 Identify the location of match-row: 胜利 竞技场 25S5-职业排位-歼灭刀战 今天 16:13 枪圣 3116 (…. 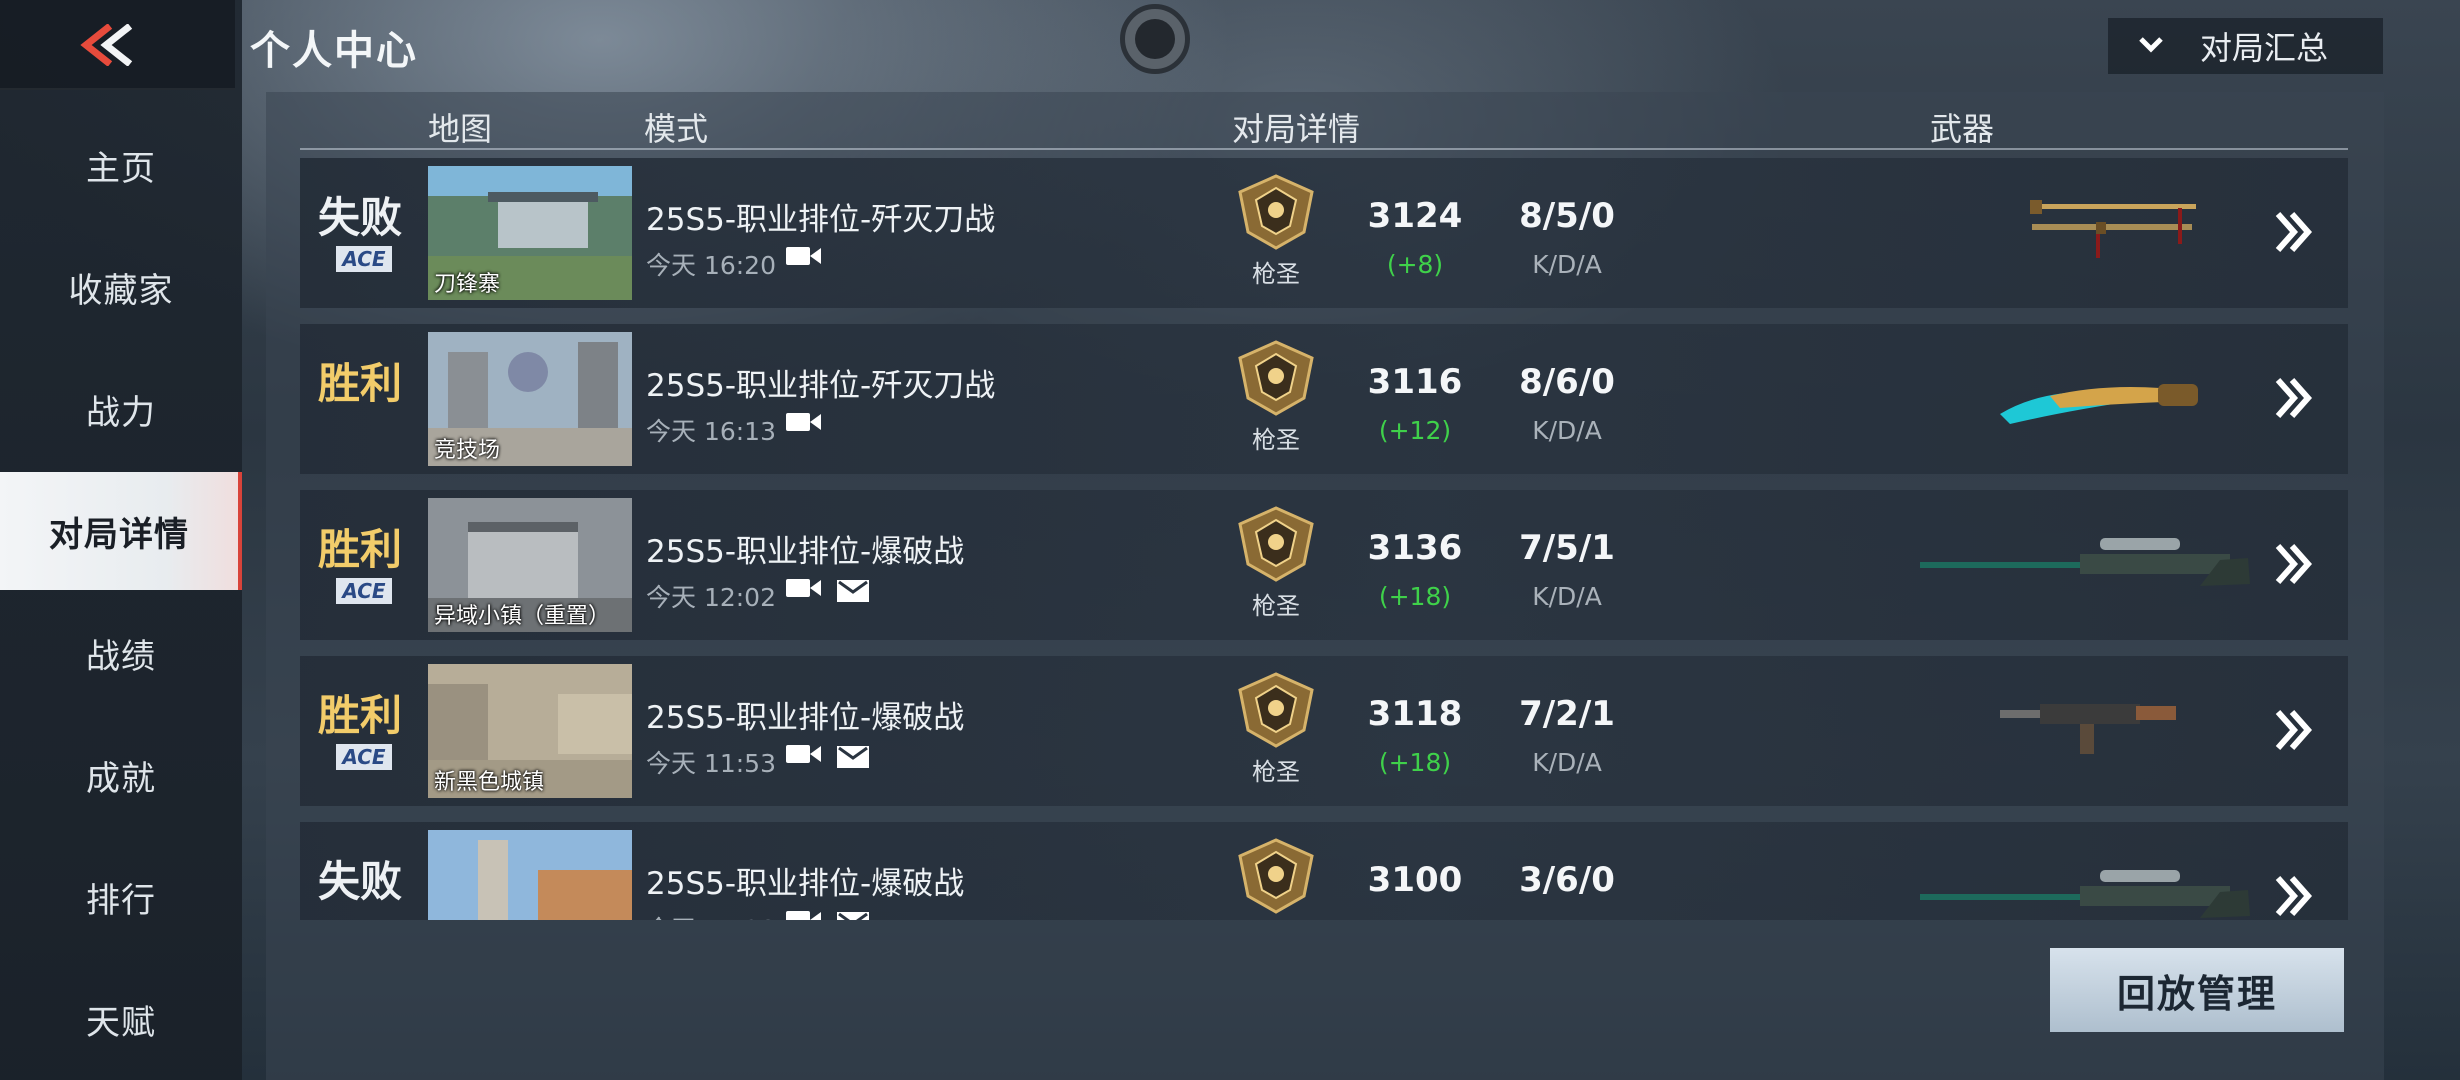
(1324, 399).